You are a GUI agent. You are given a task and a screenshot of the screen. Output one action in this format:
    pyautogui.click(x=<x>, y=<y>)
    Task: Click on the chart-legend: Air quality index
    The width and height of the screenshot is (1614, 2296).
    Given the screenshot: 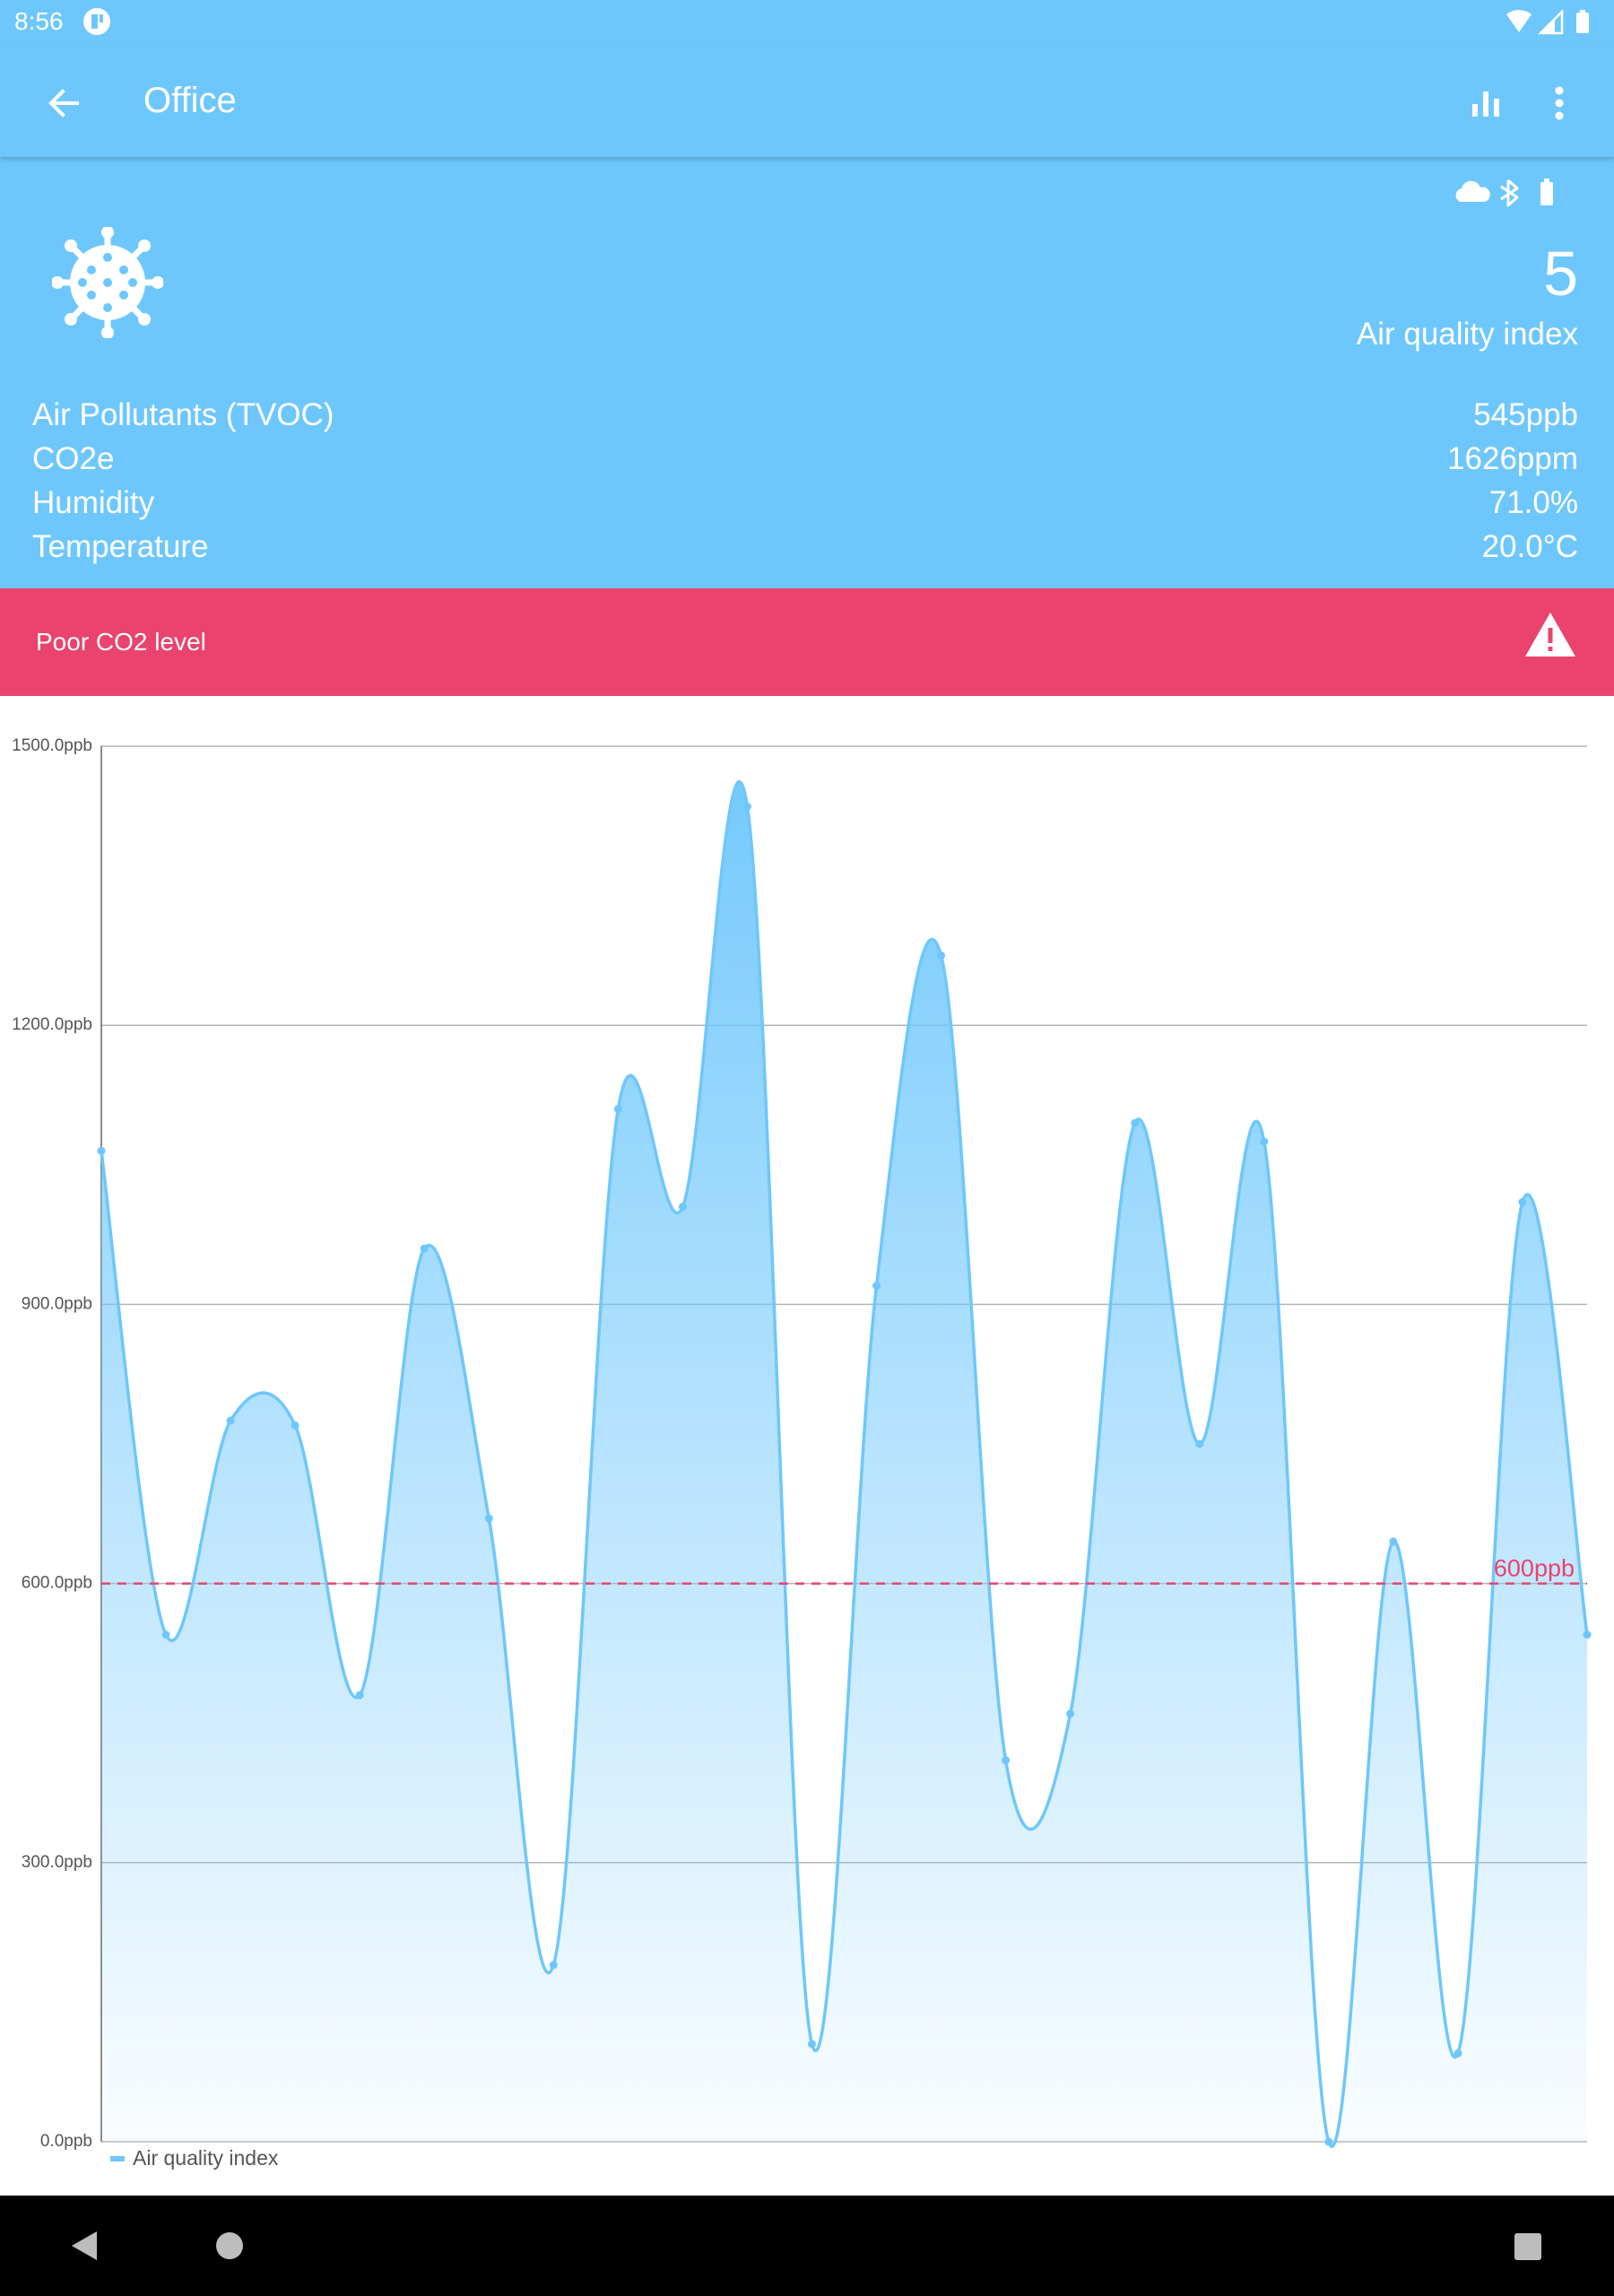 What is the action you would take?
    pyautogui.click(x=194, y=2158)
    